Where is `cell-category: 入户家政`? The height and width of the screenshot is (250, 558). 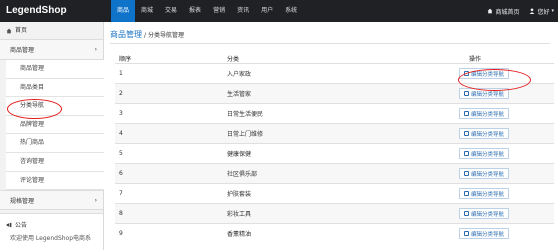 cell-category: 入户家政 is located at coordinates (239, 74).